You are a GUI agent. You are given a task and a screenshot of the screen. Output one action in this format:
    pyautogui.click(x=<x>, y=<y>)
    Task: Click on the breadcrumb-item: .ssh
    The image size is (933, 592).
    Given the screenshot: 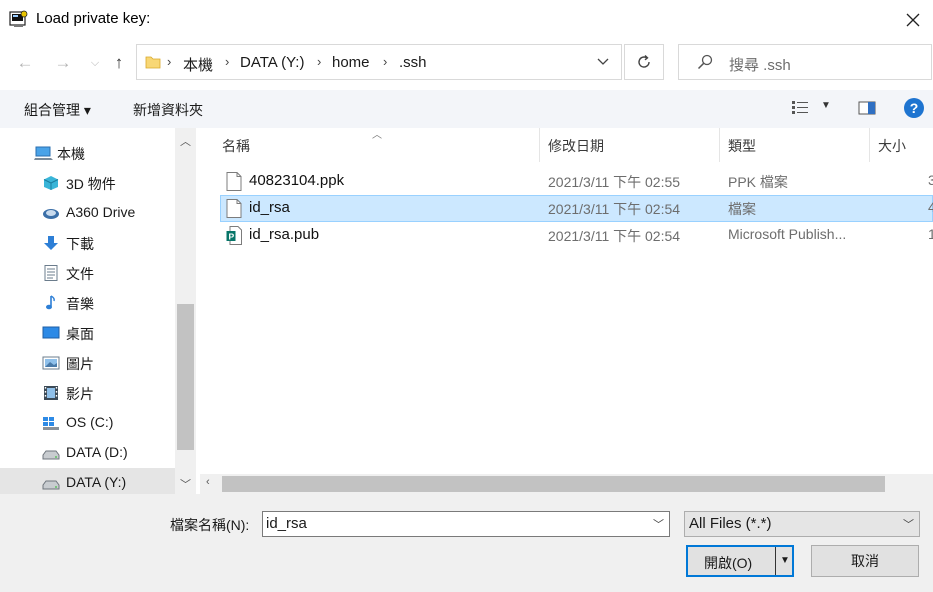 What is the action you would take?
    pyautogui.click(x=413, y=62)
    